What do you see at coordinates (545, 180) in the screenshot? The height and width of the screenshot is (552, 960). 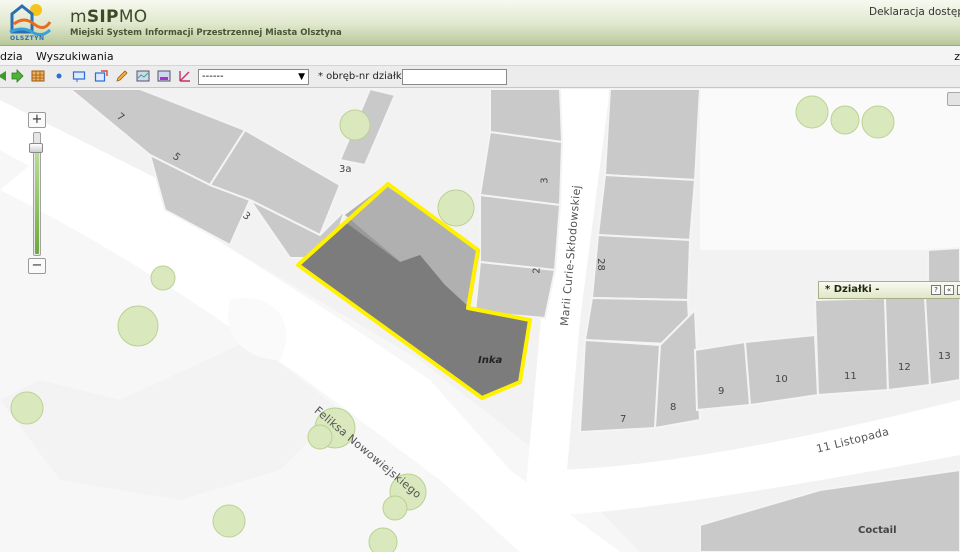 I see `house-number: 3` at bounding box center [545, 180].